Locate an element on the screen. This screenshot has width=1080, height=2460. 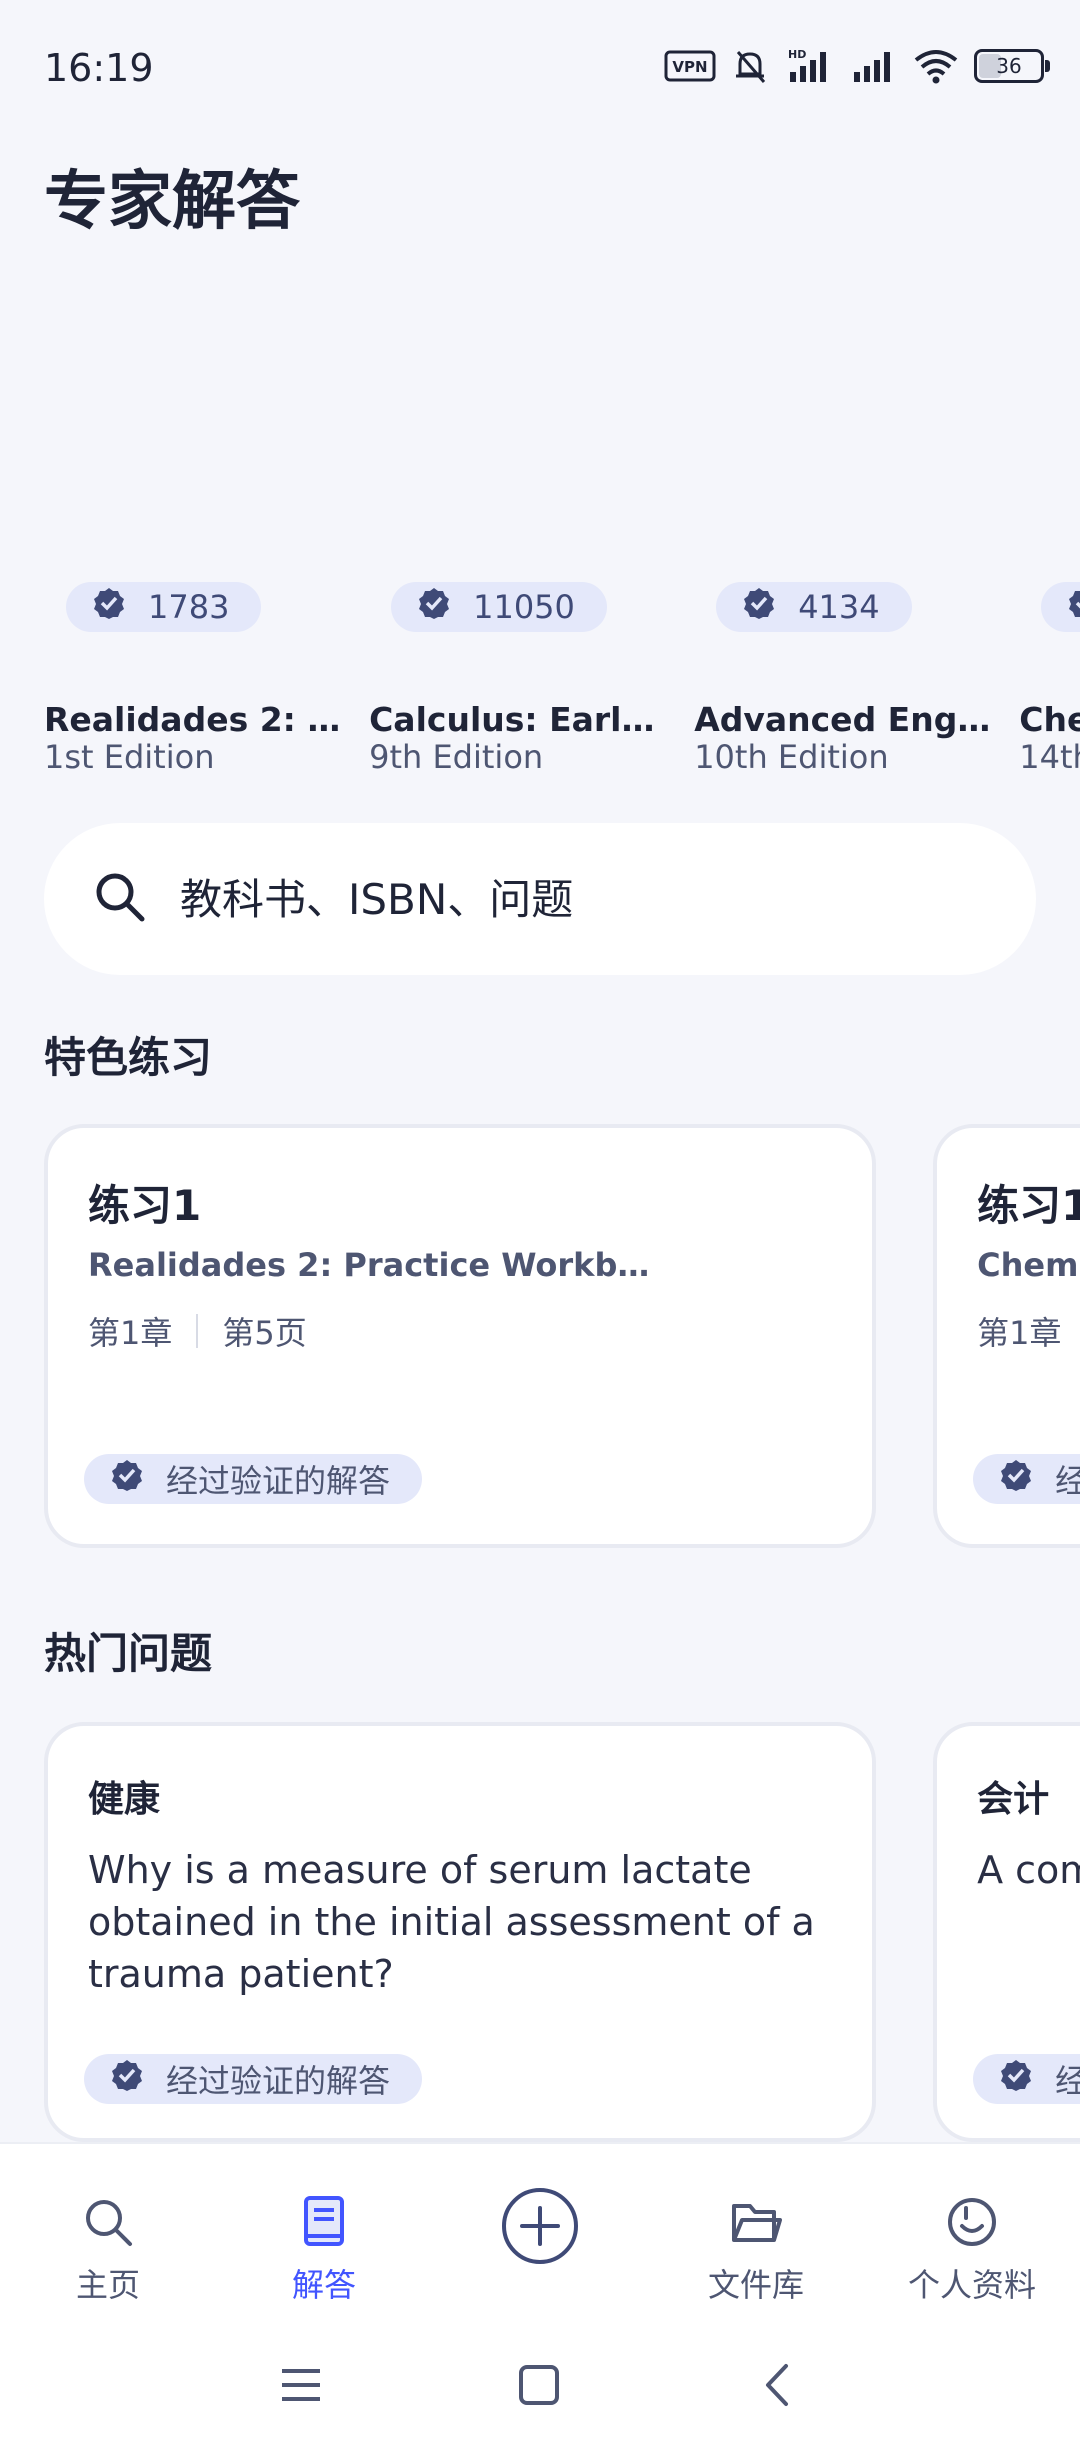
exercise-page: 第5页 is located at coordinates (264, 1333).